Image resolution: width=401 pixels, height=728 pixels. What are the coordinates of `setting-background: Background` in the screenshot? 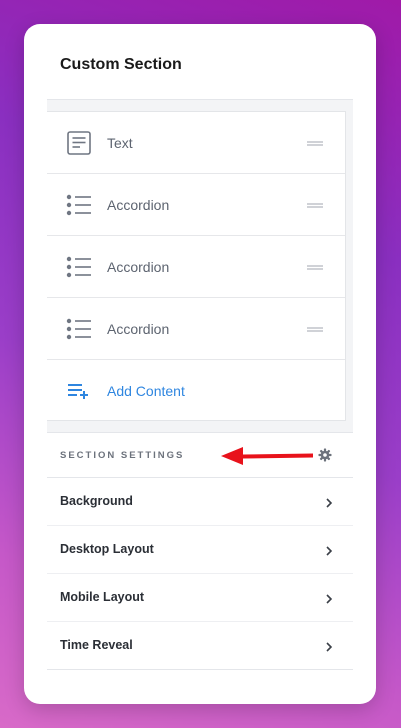 It's located at (200, 502).